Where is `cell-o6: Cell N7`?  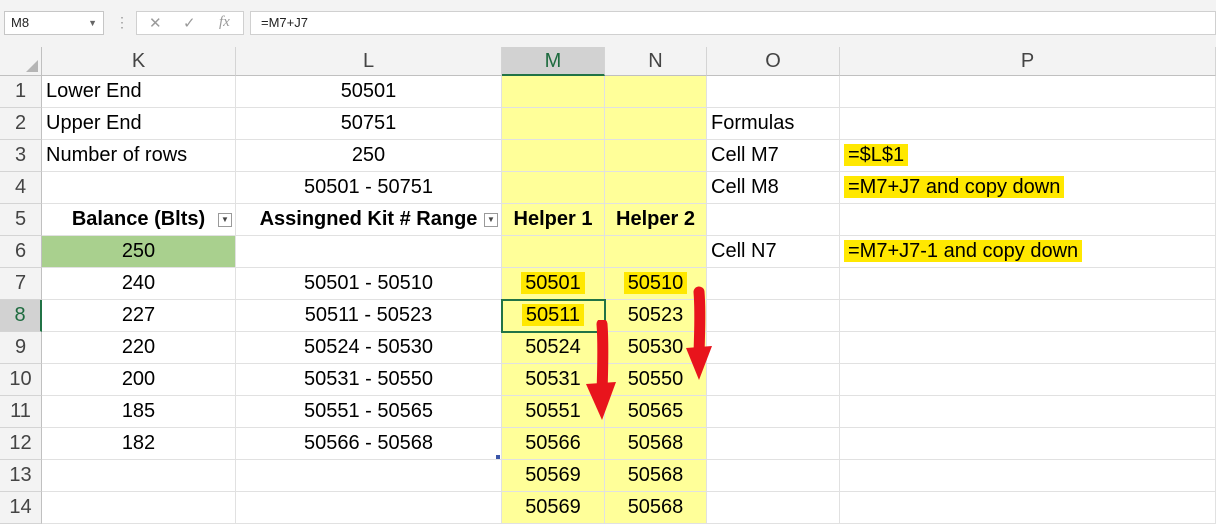 cell-o6: Cell N7 is located at coordinates (773, 252).